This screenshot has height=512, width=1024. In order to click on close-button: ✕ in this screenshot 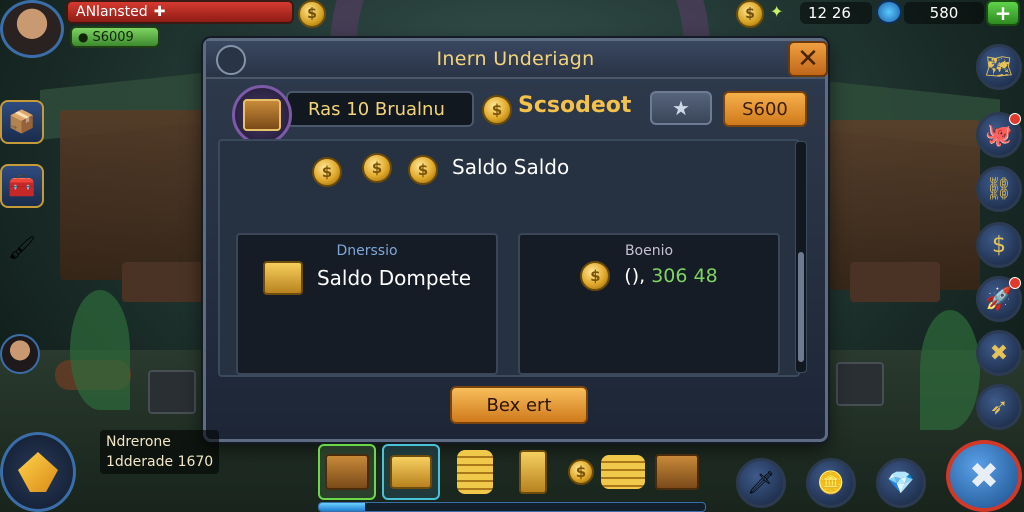, I will do `click(808, 59)`.